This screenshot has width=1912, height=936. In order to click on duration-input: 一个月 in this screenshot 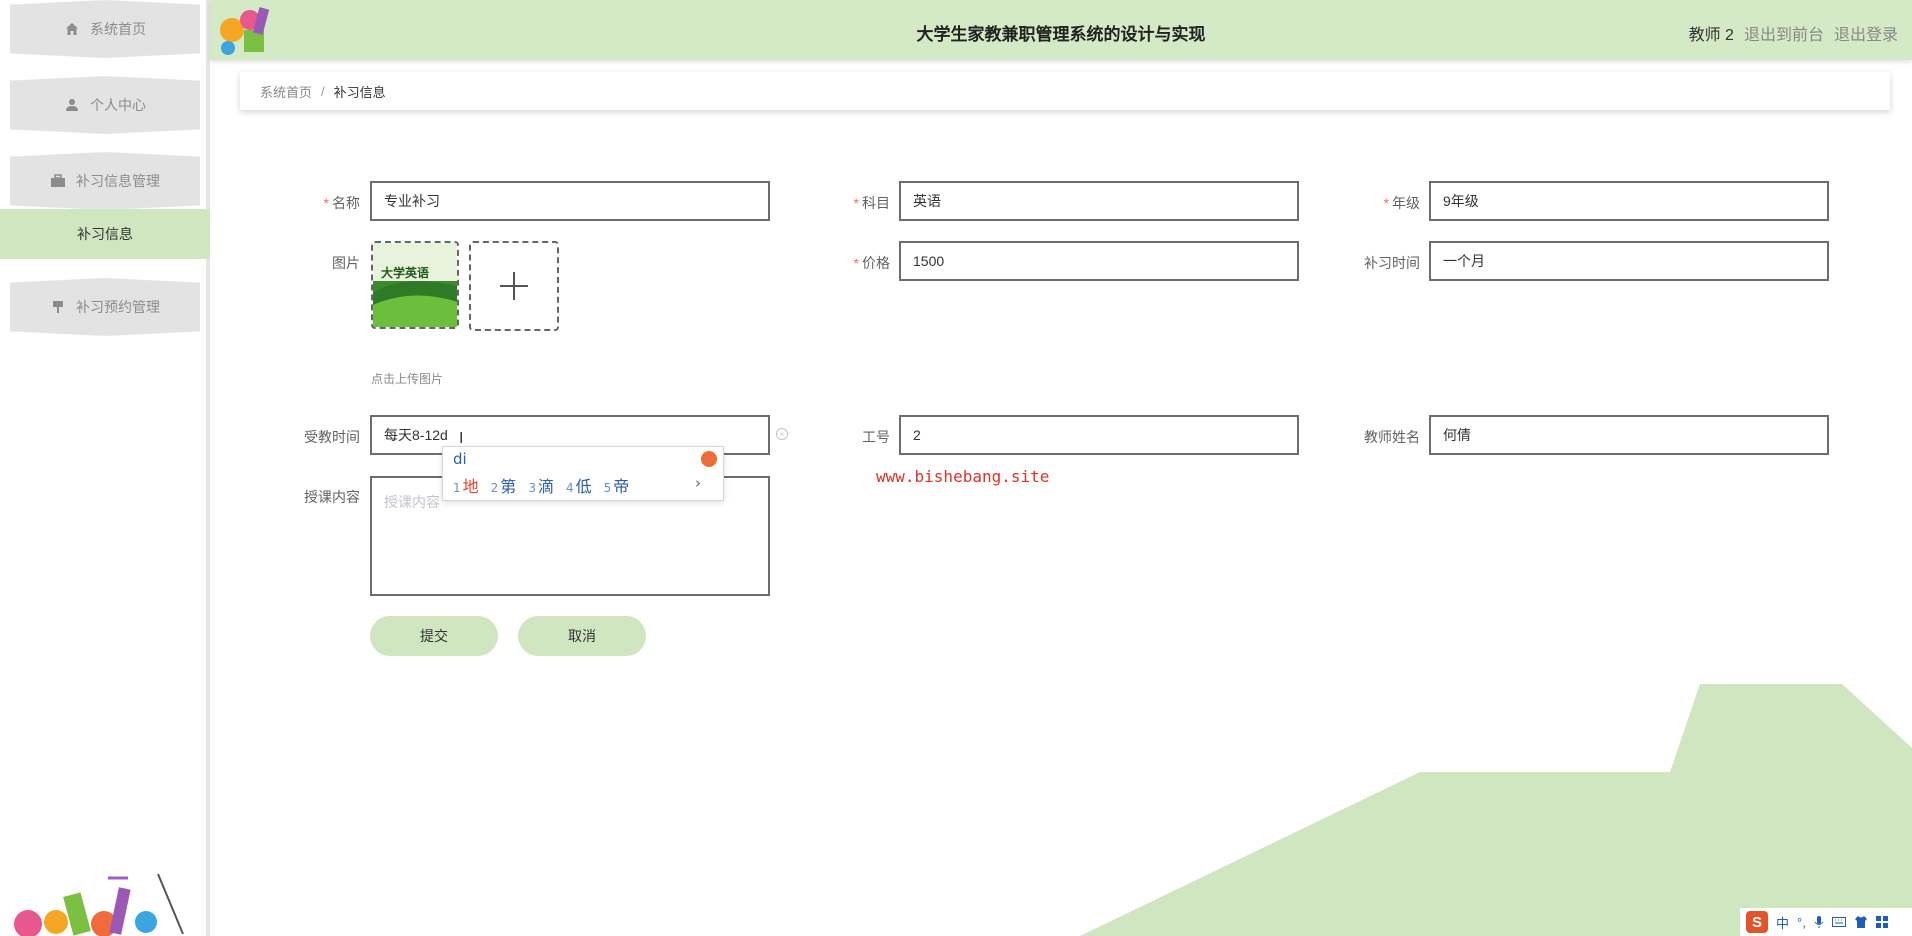, I will do `click(1629, 261)`.